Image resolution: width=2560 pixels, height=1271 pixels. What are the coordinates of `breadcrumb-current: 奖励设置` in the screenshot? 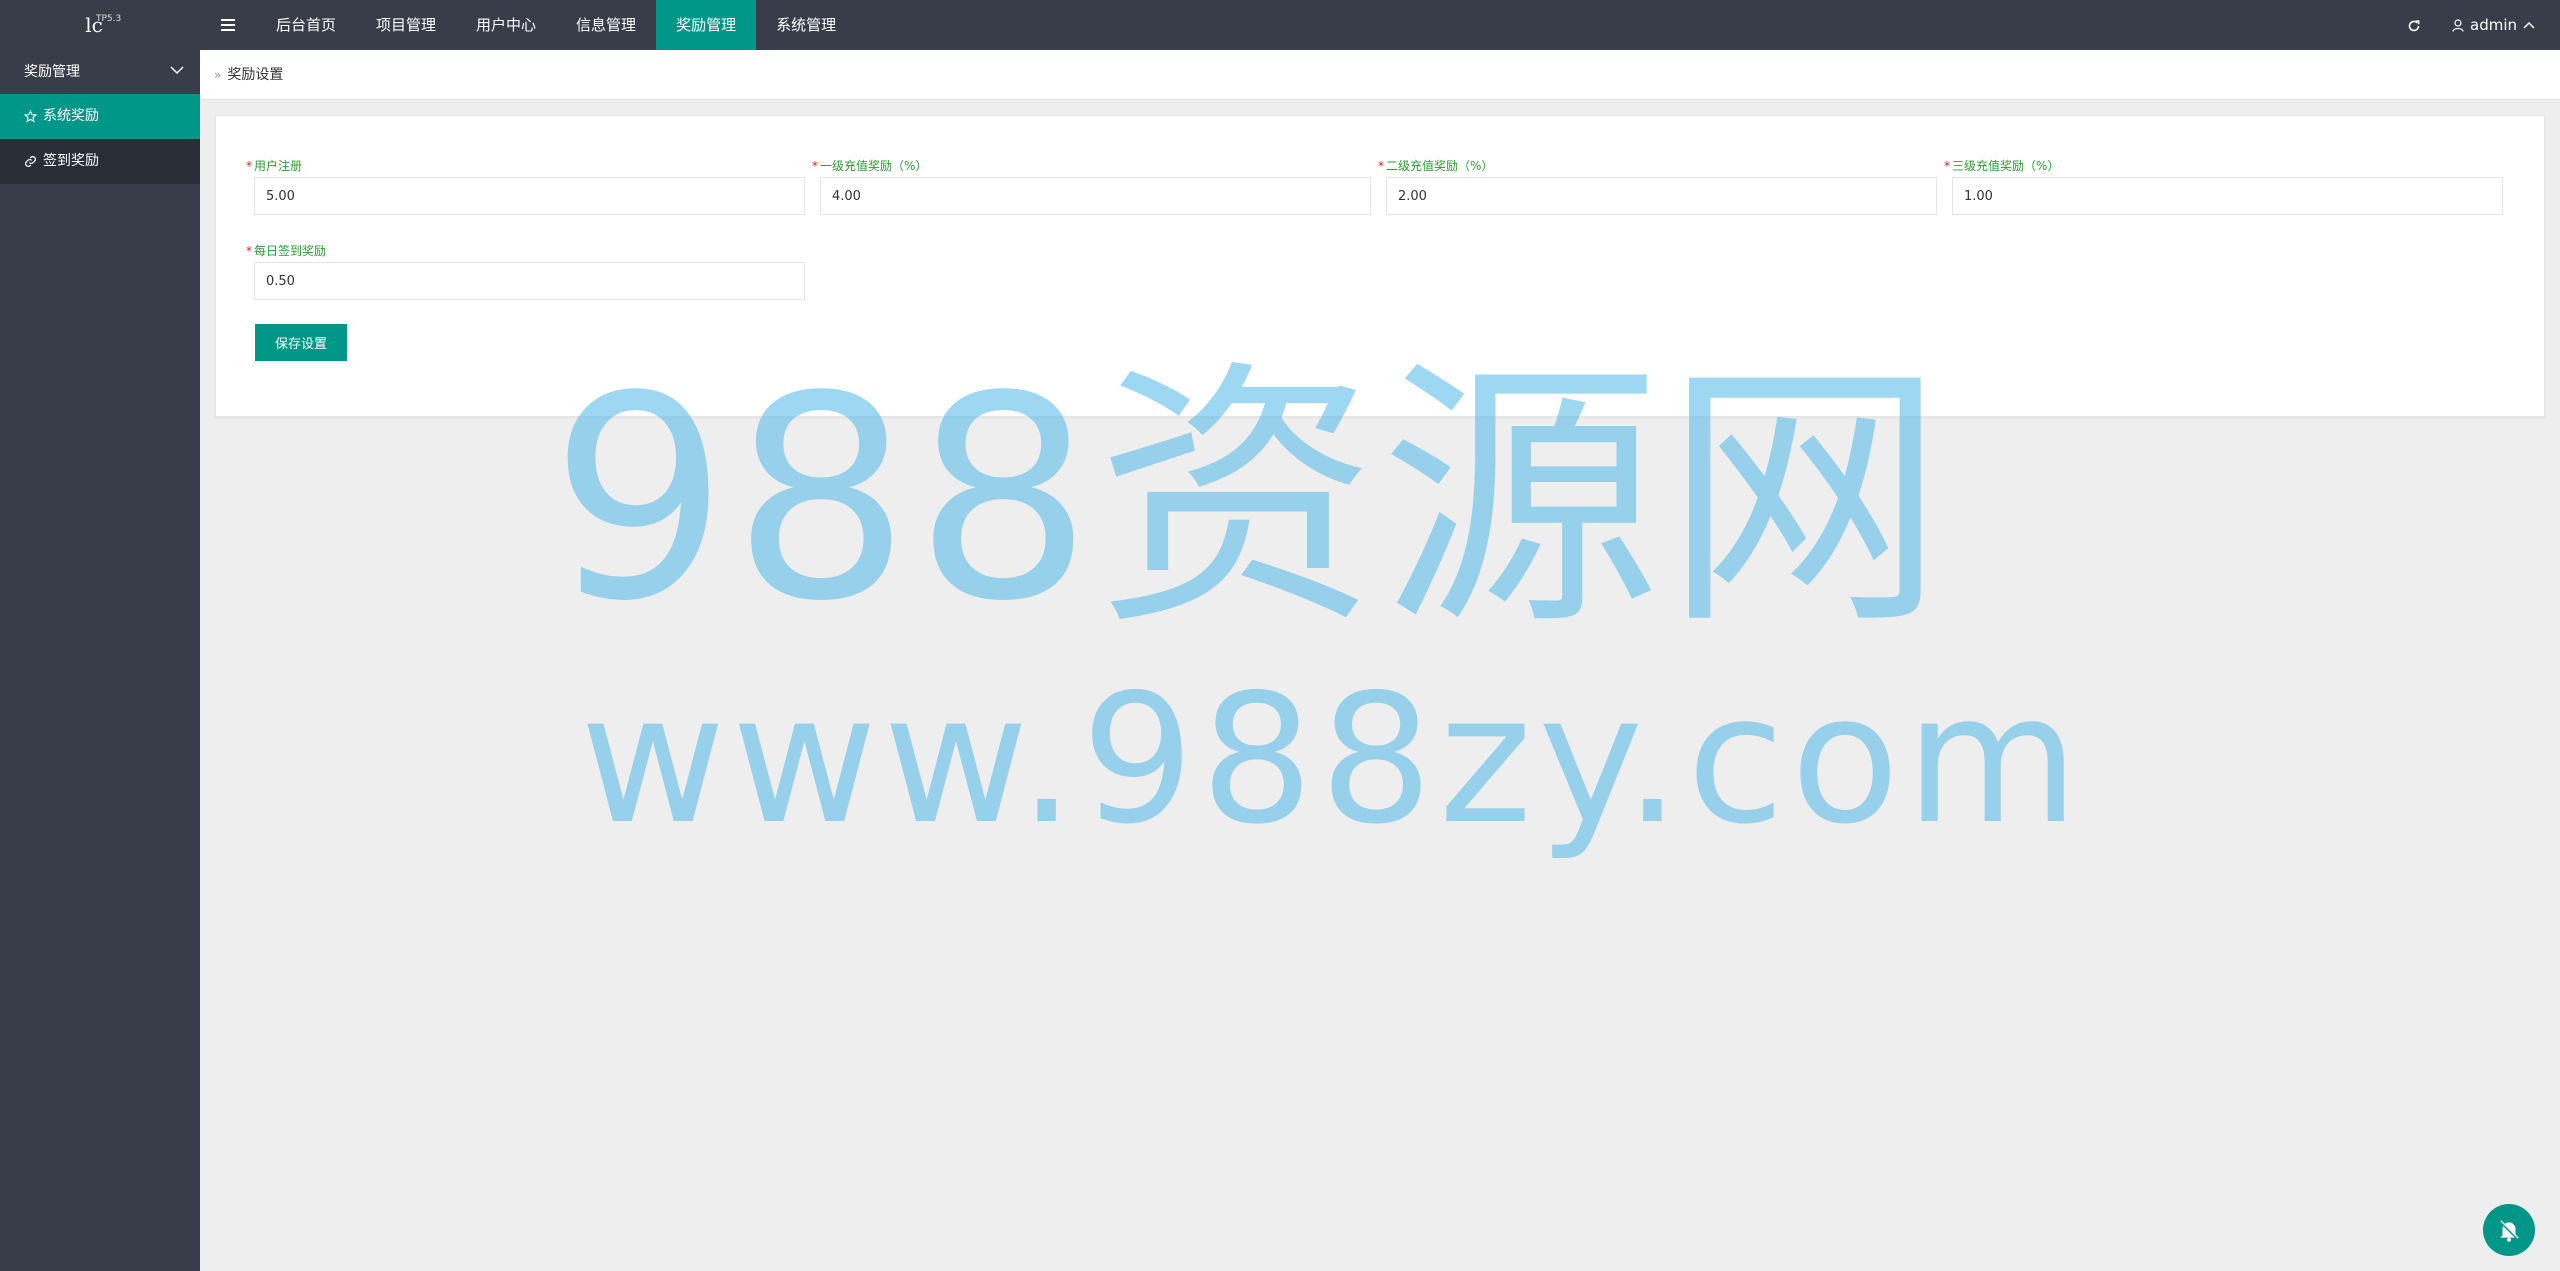 It's located at (255, 75).